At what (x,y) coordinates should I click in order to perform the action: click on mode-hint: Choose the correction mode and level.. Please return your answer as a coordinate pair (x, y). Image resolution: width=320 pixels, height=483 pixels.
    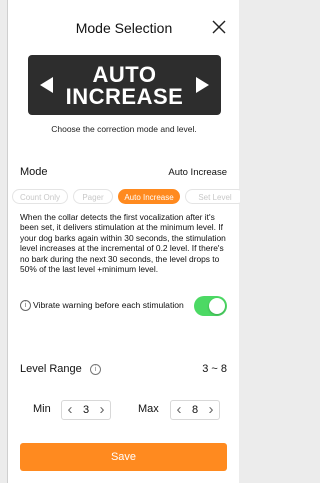
    Looking at the image, I should click on (124, 129).